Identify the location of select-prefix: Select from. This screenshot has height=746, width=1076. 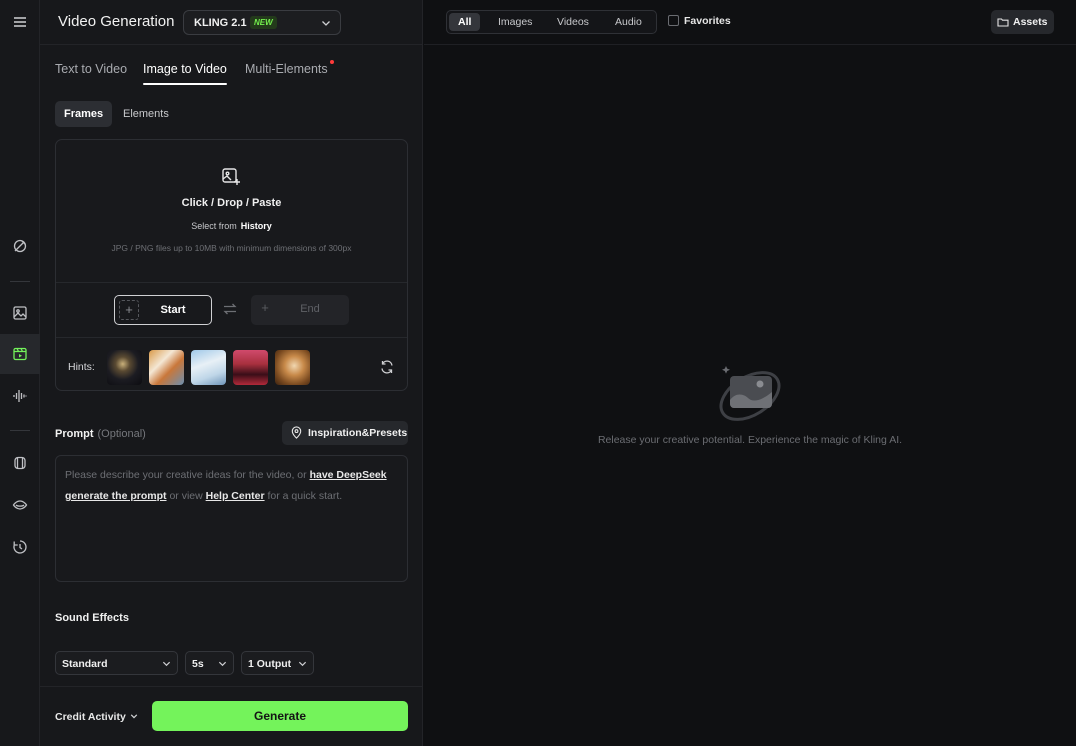
(214, 226).